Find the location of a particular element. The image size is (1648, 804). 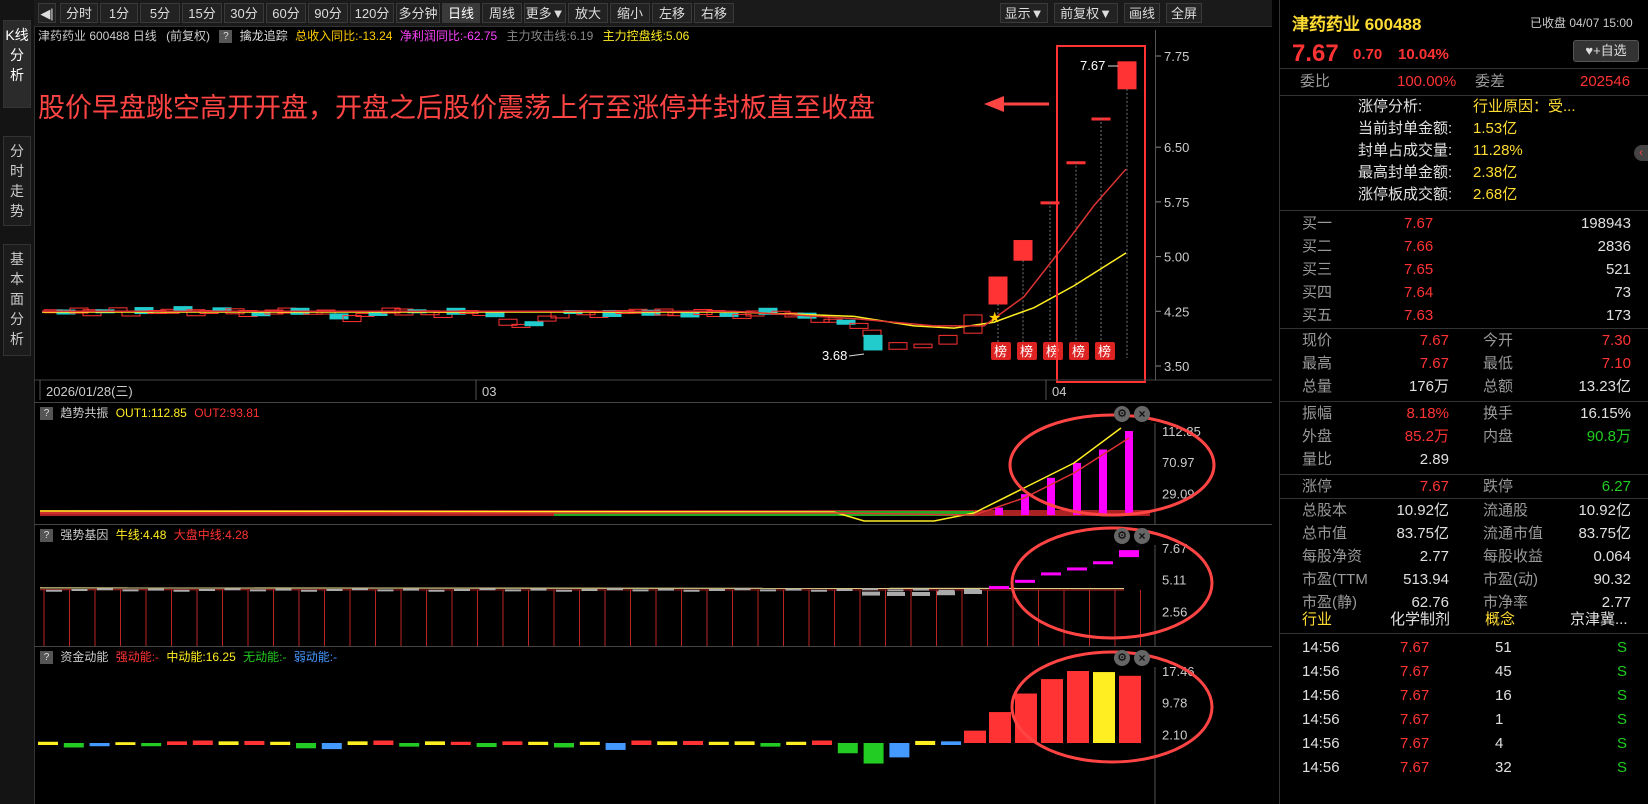

add-watchlist-button: ♥+自选 is located at coordinates (1606, 51).